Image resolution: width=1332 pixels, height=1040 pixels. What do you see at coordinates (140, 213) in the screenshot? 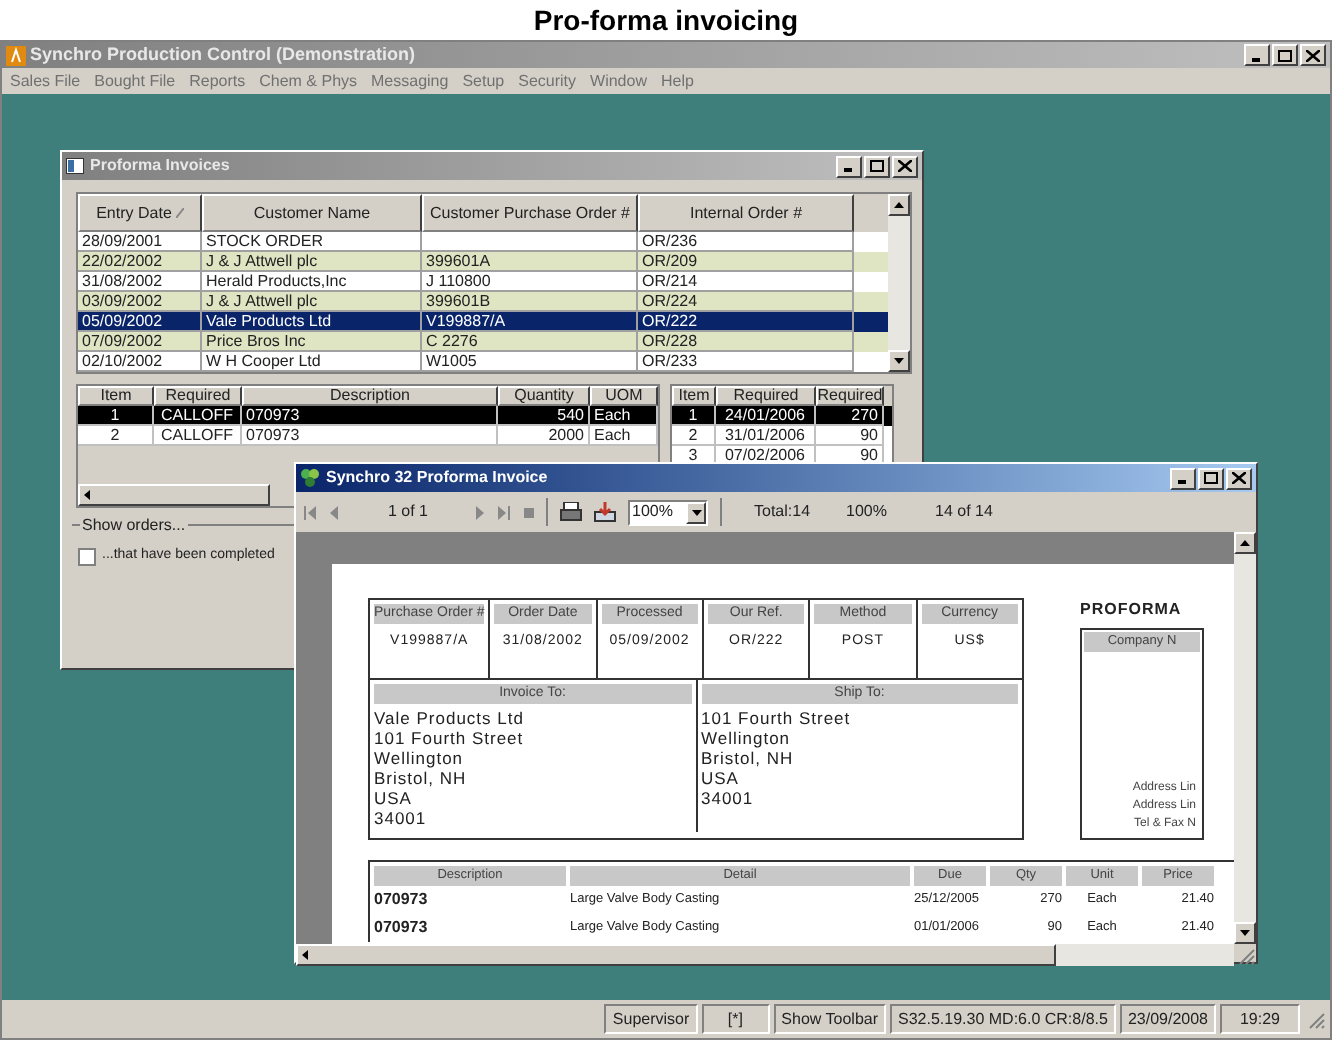
I see `column-header: Entry Date` at bounding box center [140, 213].